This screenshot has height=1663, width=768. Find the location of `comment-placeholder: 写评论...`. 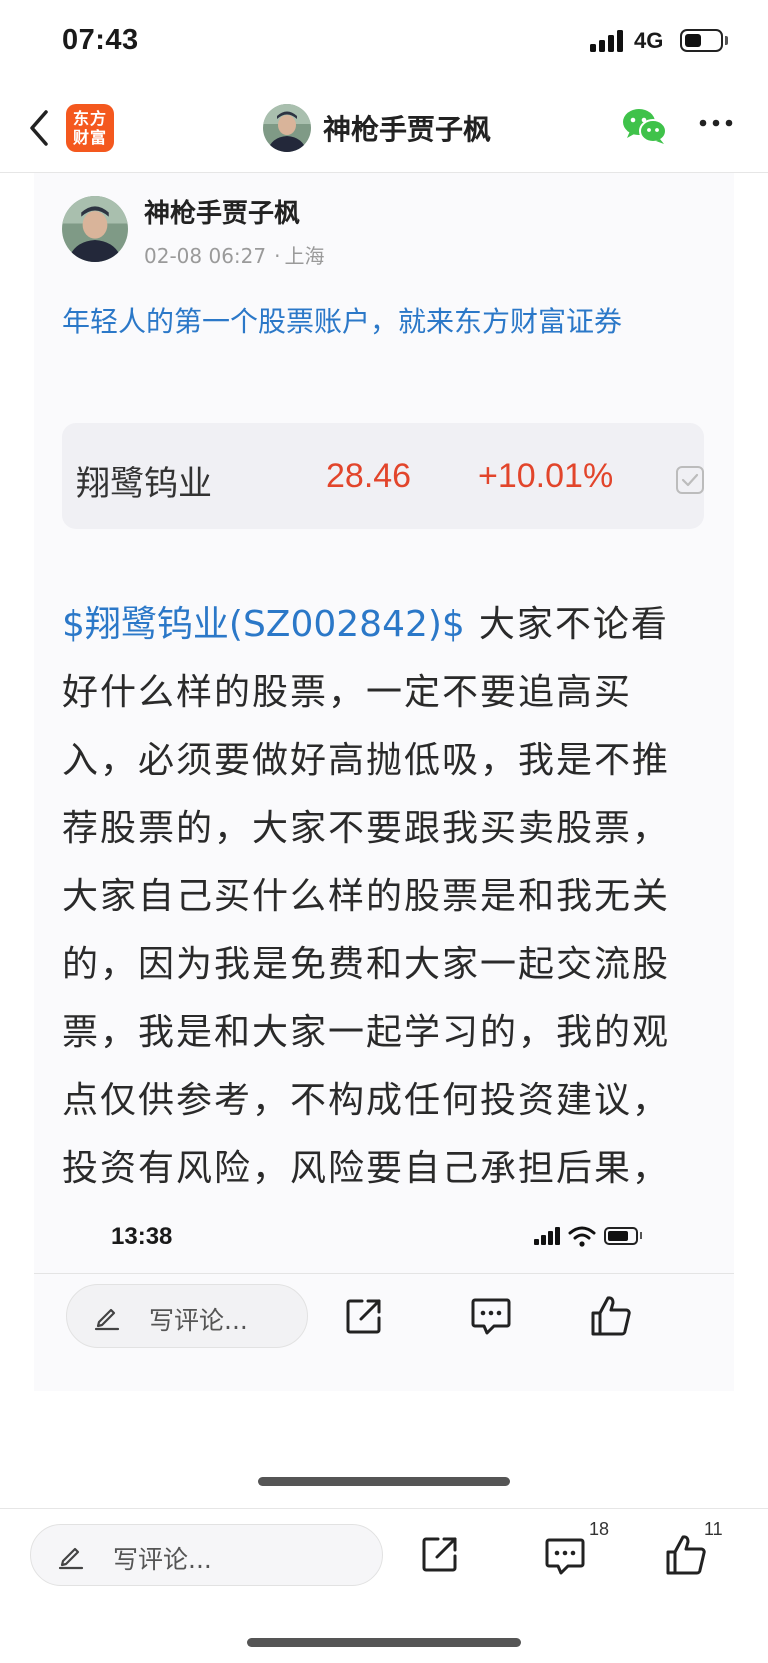

comment-placeholder: 写评论... is located at coordinates (162, 1559).